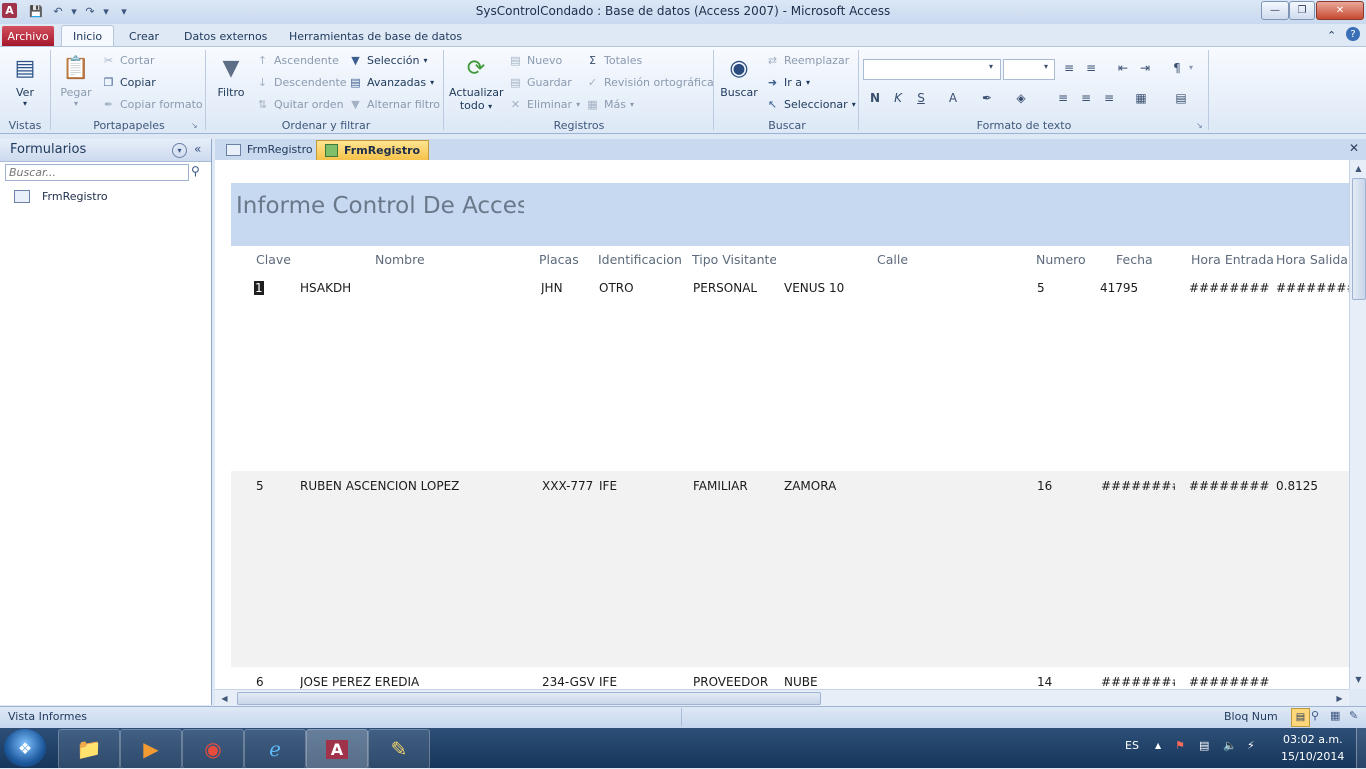 The height and width of the screenshot is (769, 1366). What do you see at coordinates (1145, 68) in the screenshot?
I see `increase-indent-icon: ⇥` at bounding box center [1145, 68].